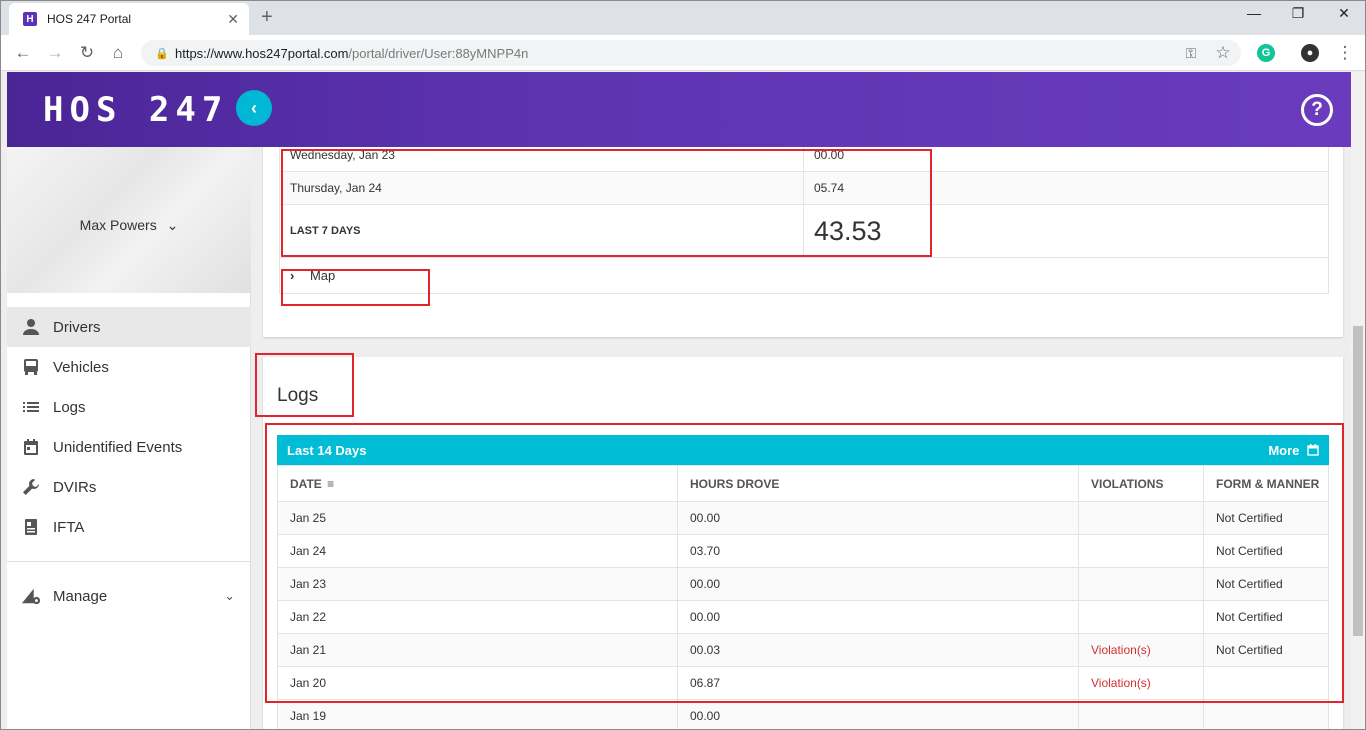 The width and height of the screenshot is (1366, 730). What do you see at coordinates (1358, 481) in the screenshot?
I see `scrollbar-thumb` at bounding box center [1358, 481].